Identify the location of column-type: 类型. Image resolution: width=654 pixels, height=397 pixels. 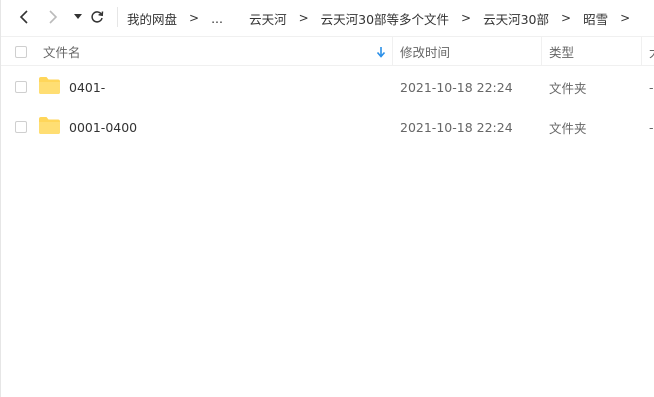
(561, 51).